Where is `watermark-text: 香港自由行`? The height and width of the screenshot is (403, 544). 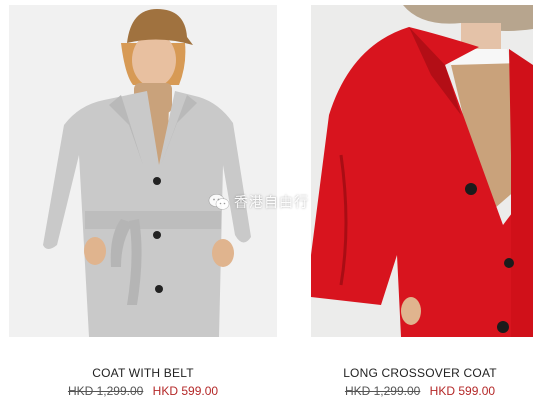 watermark-text: 香港自由行 is located at coordinates (271, 202).